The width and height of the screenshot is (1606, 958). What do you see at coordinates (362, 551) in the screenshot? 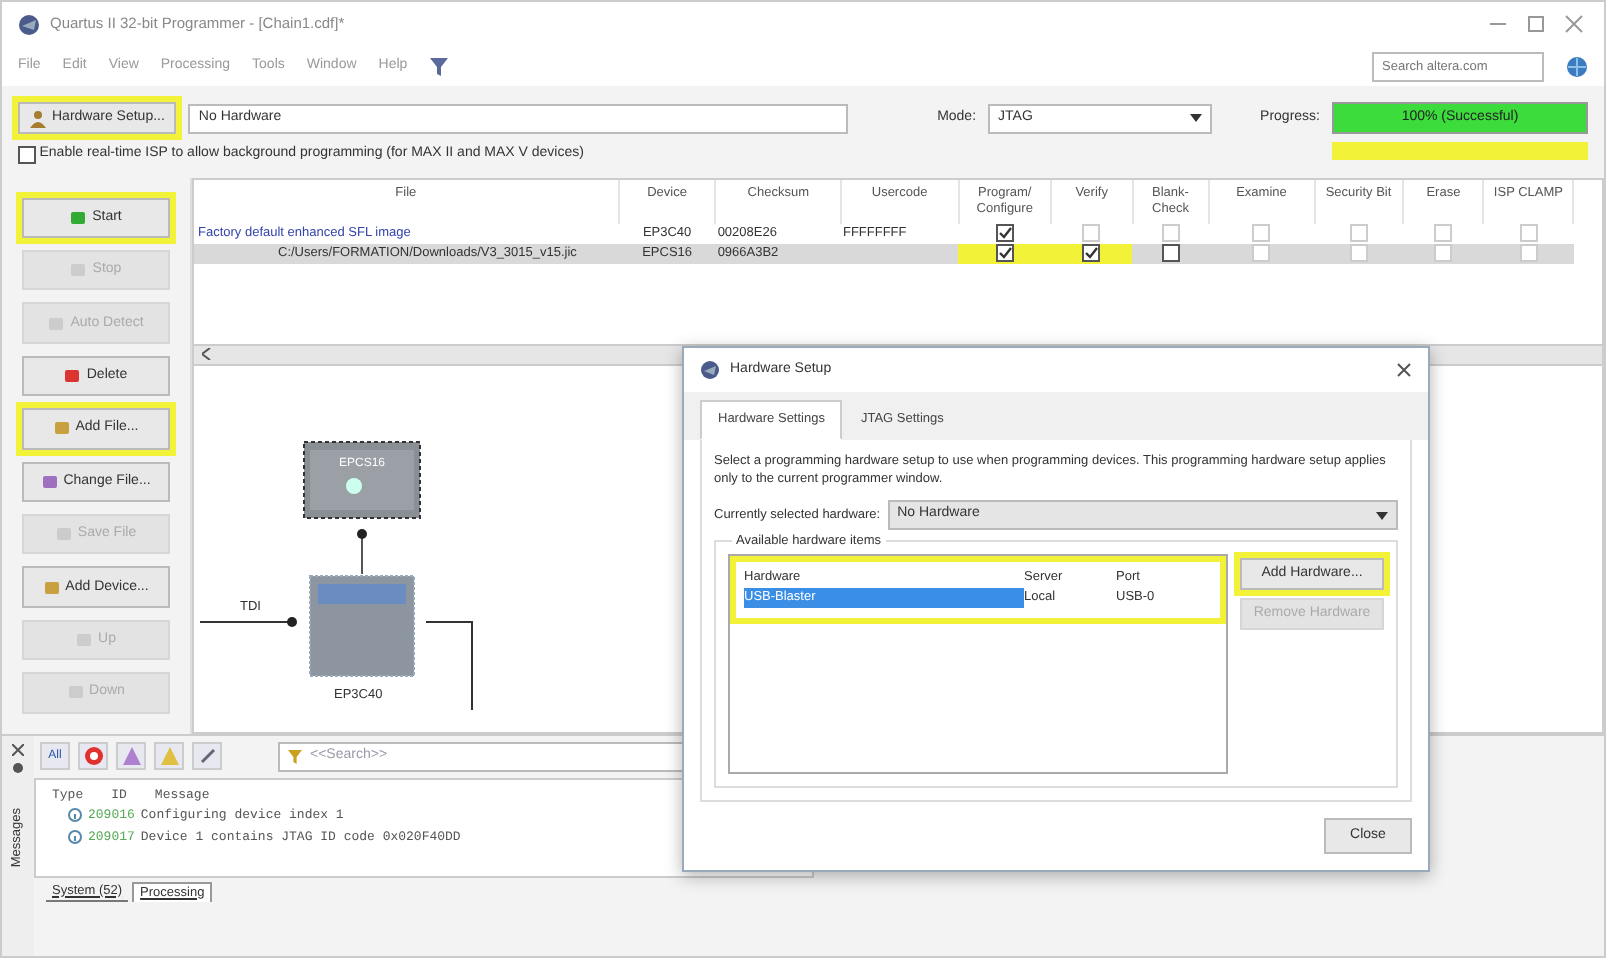
I see `connector-arrow` at bounding box center [362, 551].